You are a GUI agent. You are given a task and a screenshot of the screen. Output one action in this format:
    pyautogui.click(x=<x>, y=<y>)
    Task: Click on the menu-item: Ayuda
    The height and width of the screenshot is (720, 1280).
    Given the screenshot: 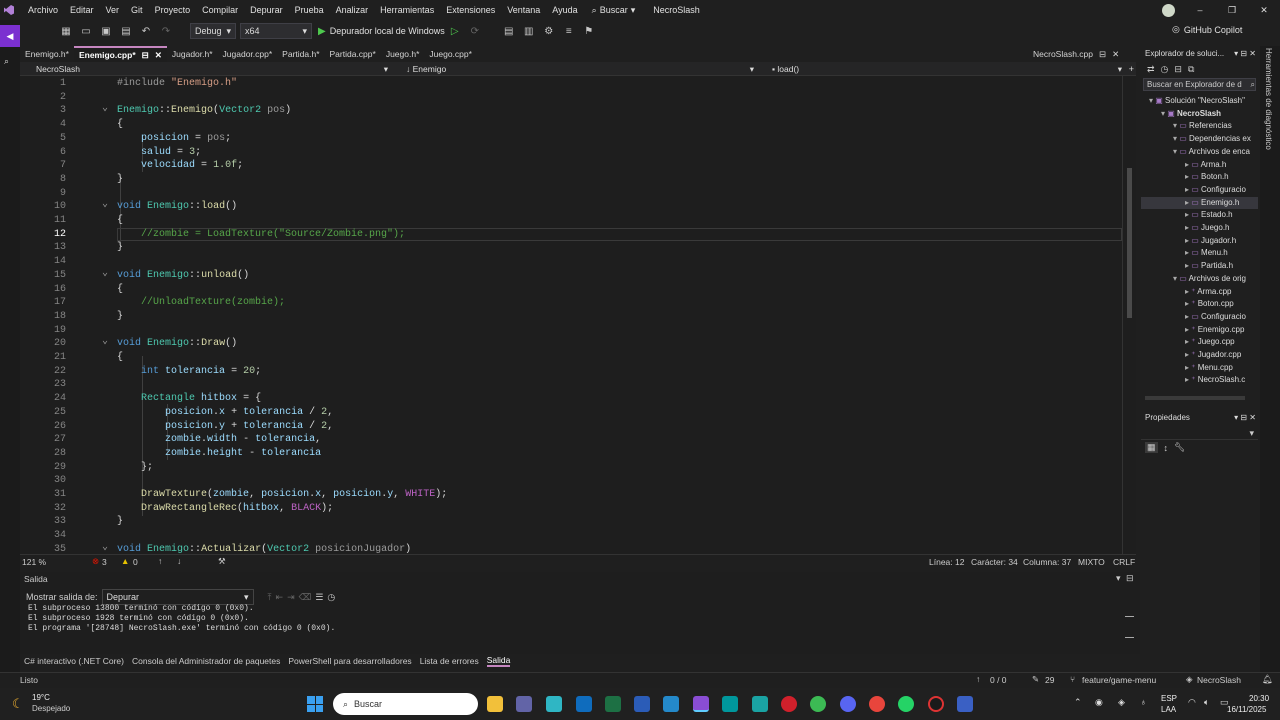 What is the action you would take?
    pyautogui.click(x=564, y=10)
    